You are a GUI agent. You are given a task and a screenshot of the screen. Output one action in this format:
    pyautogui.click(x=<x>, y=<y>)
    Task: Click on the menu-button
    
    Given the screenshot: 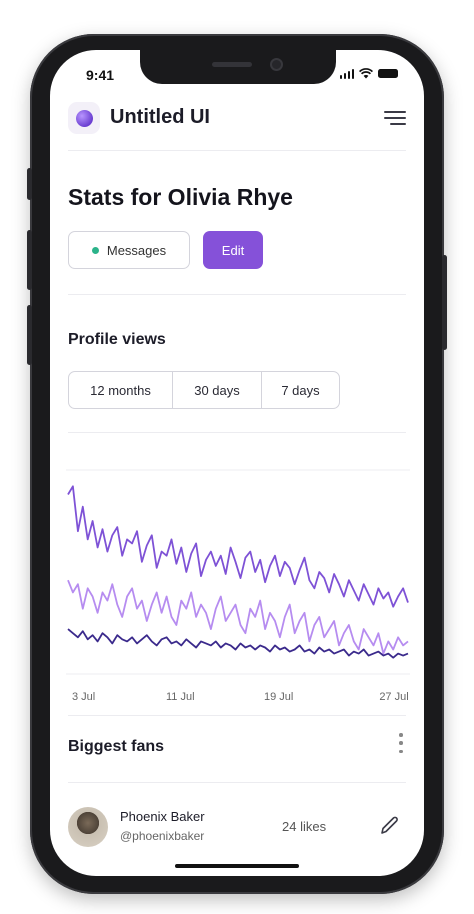 What is the action you would take?
    pyautogui.click(x=395, y=118)
    